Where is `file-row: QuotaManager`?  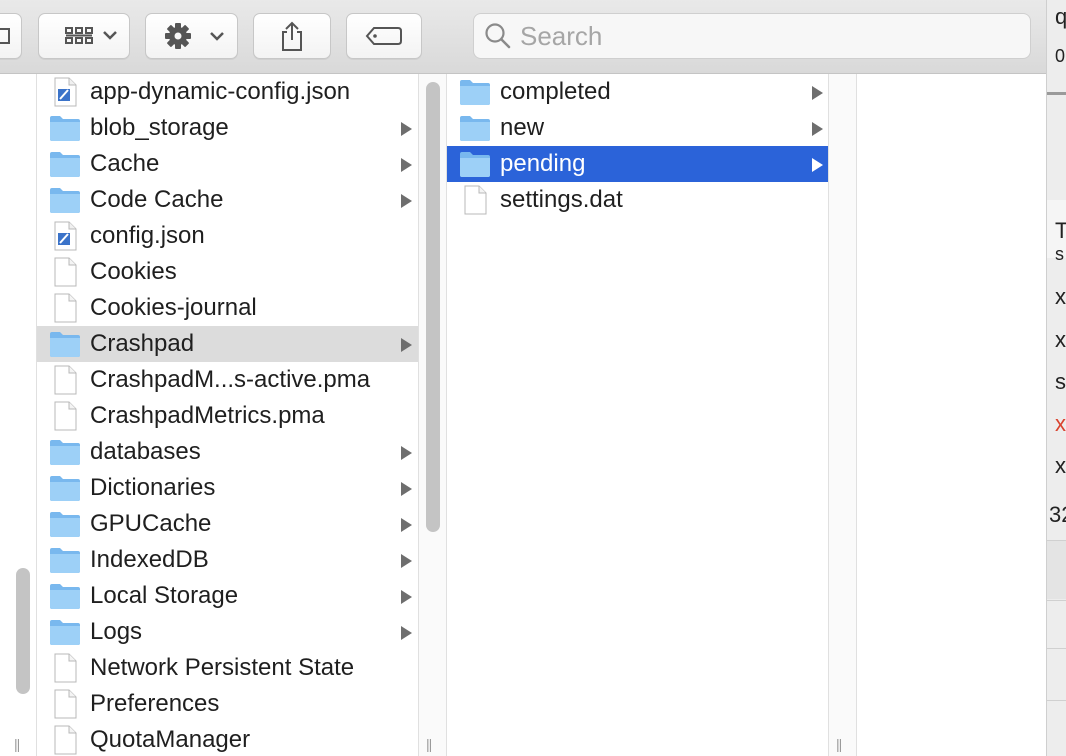
file-row: QuotaManager is located at coordinates (227, 739).